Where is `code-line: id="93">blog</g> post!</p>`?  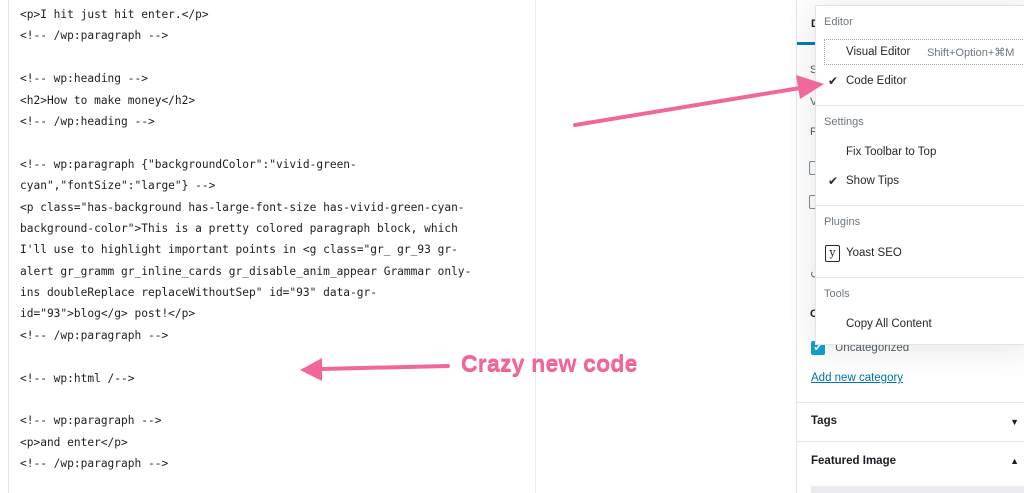
code-line: id="93">blog</g> post!</p> is located at coordinates (108, 314).